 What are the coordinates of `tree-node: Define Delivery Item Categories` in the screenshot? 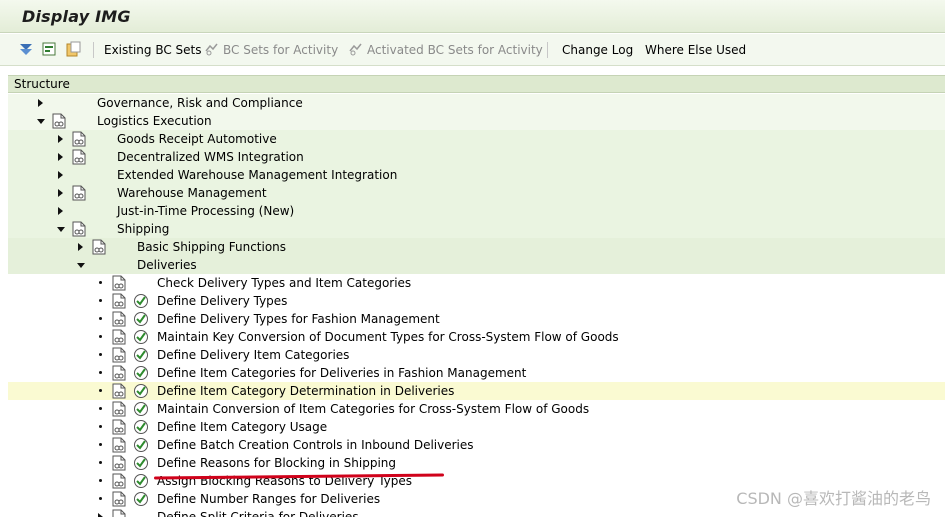 It's located at (476, 355).